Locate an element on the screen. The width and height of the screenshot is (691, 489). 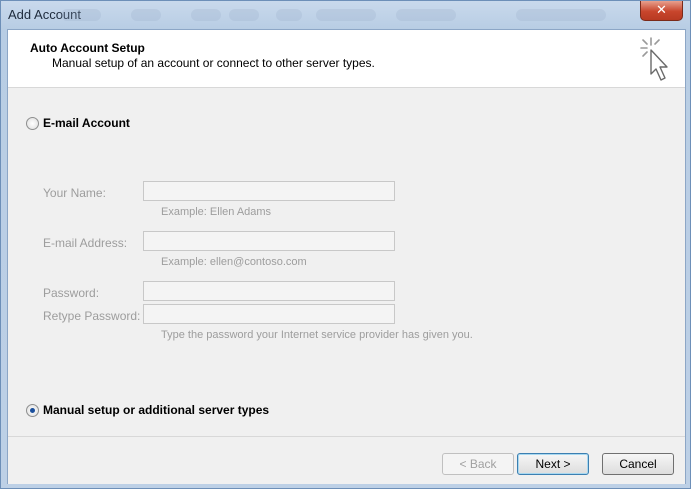
your-name-example: Example: Ellen Adams is located at coordinates (216, 212).